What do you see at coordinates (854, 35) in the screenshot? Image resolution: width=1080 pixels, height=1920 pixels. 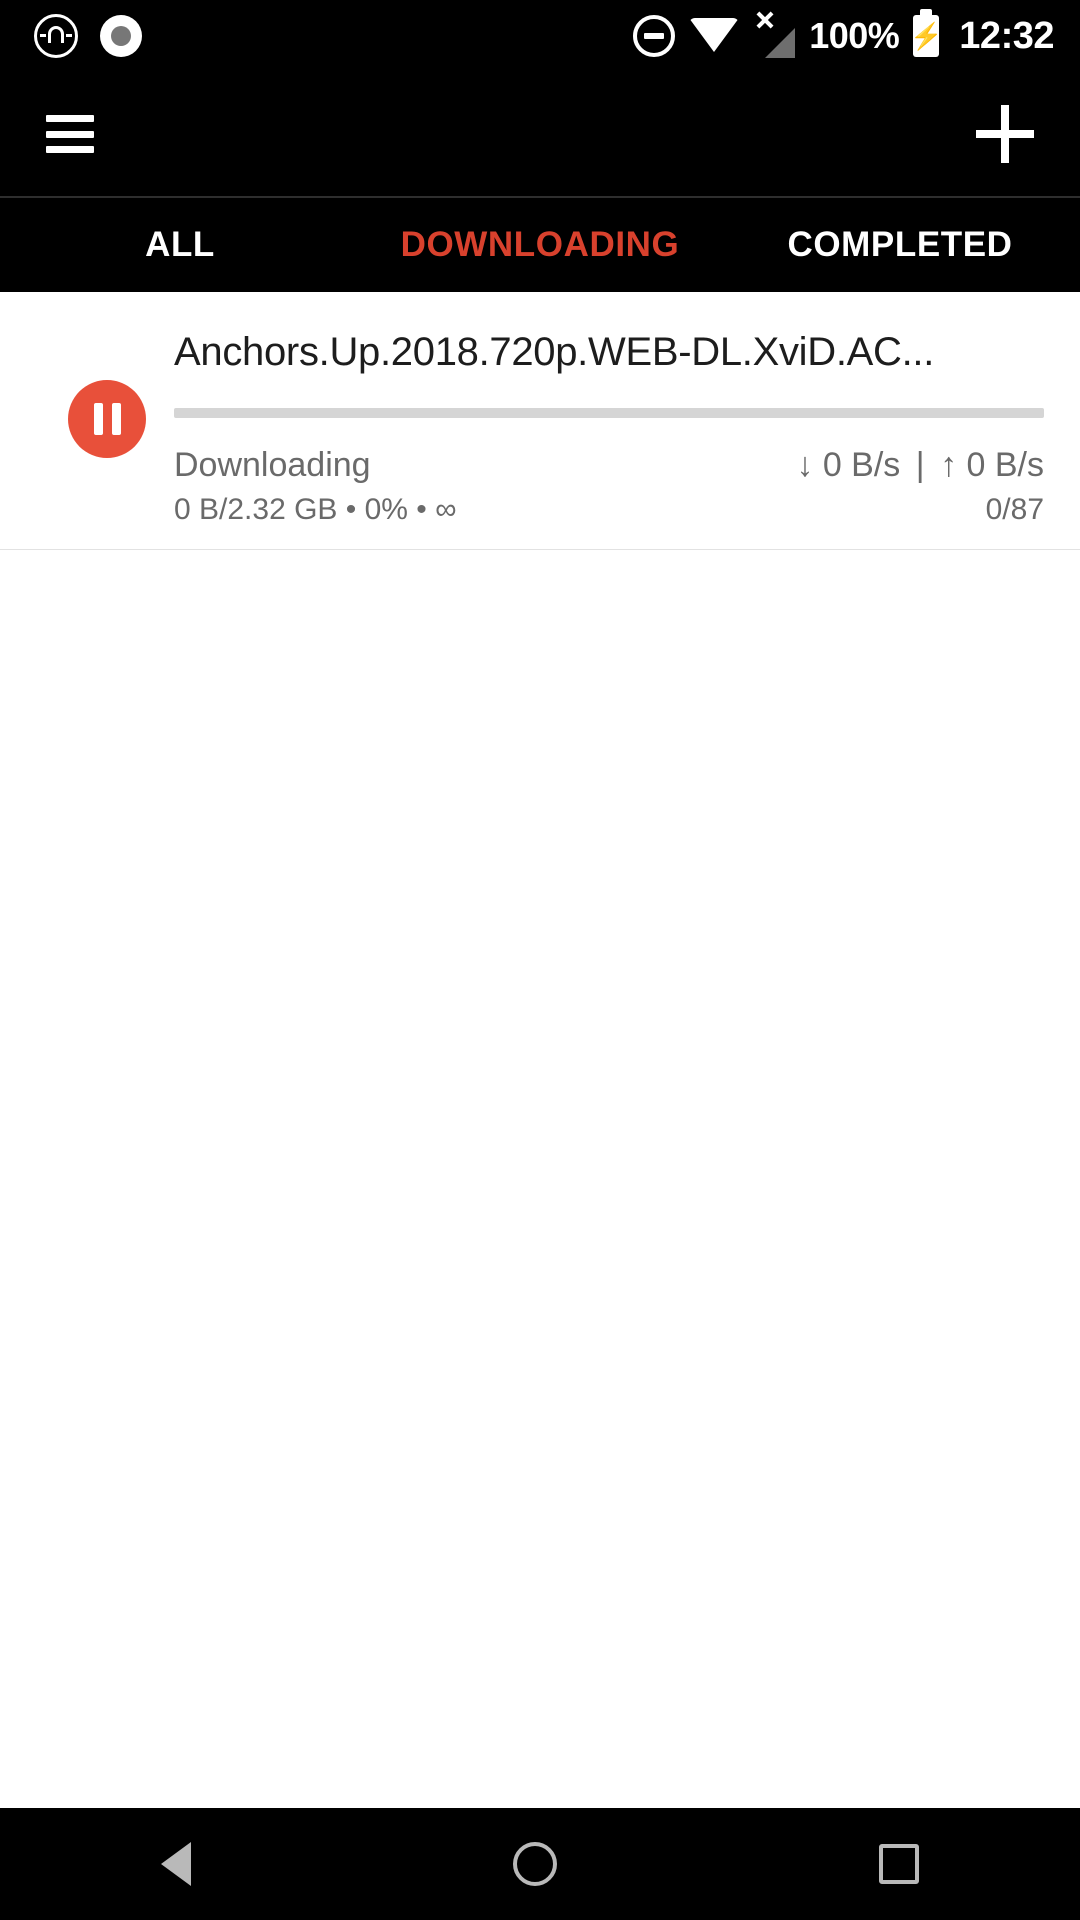 I see `battery-percent-label: 100%` at bounding box center [854, 35].